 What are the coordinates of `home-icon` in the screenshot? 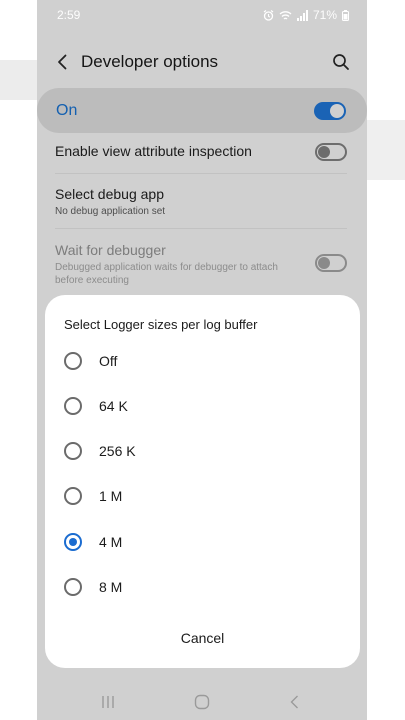 It's located at (202, 702).